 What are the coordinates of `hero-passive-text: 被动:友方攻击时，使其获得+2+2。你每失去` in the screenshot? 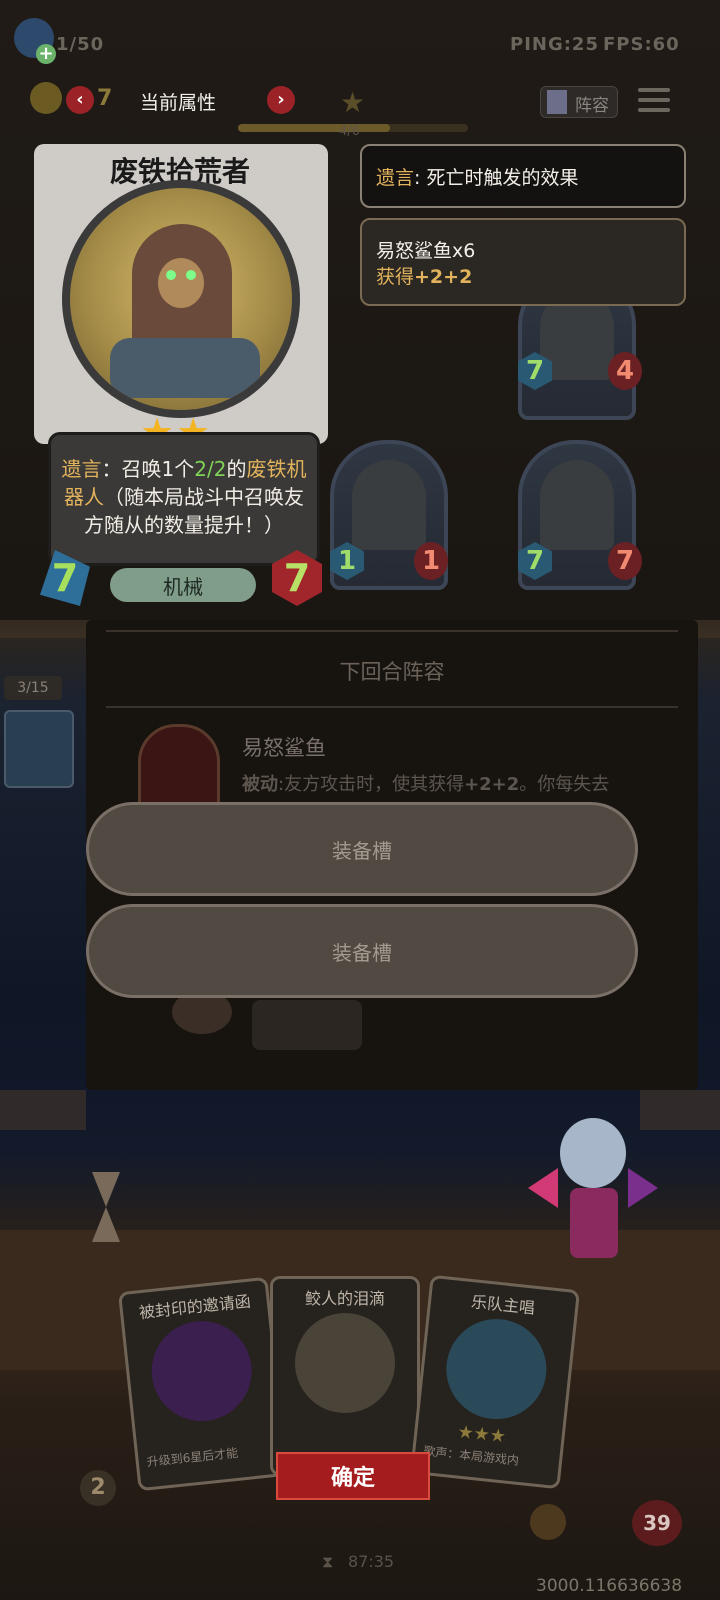 It's located at (425, 783).